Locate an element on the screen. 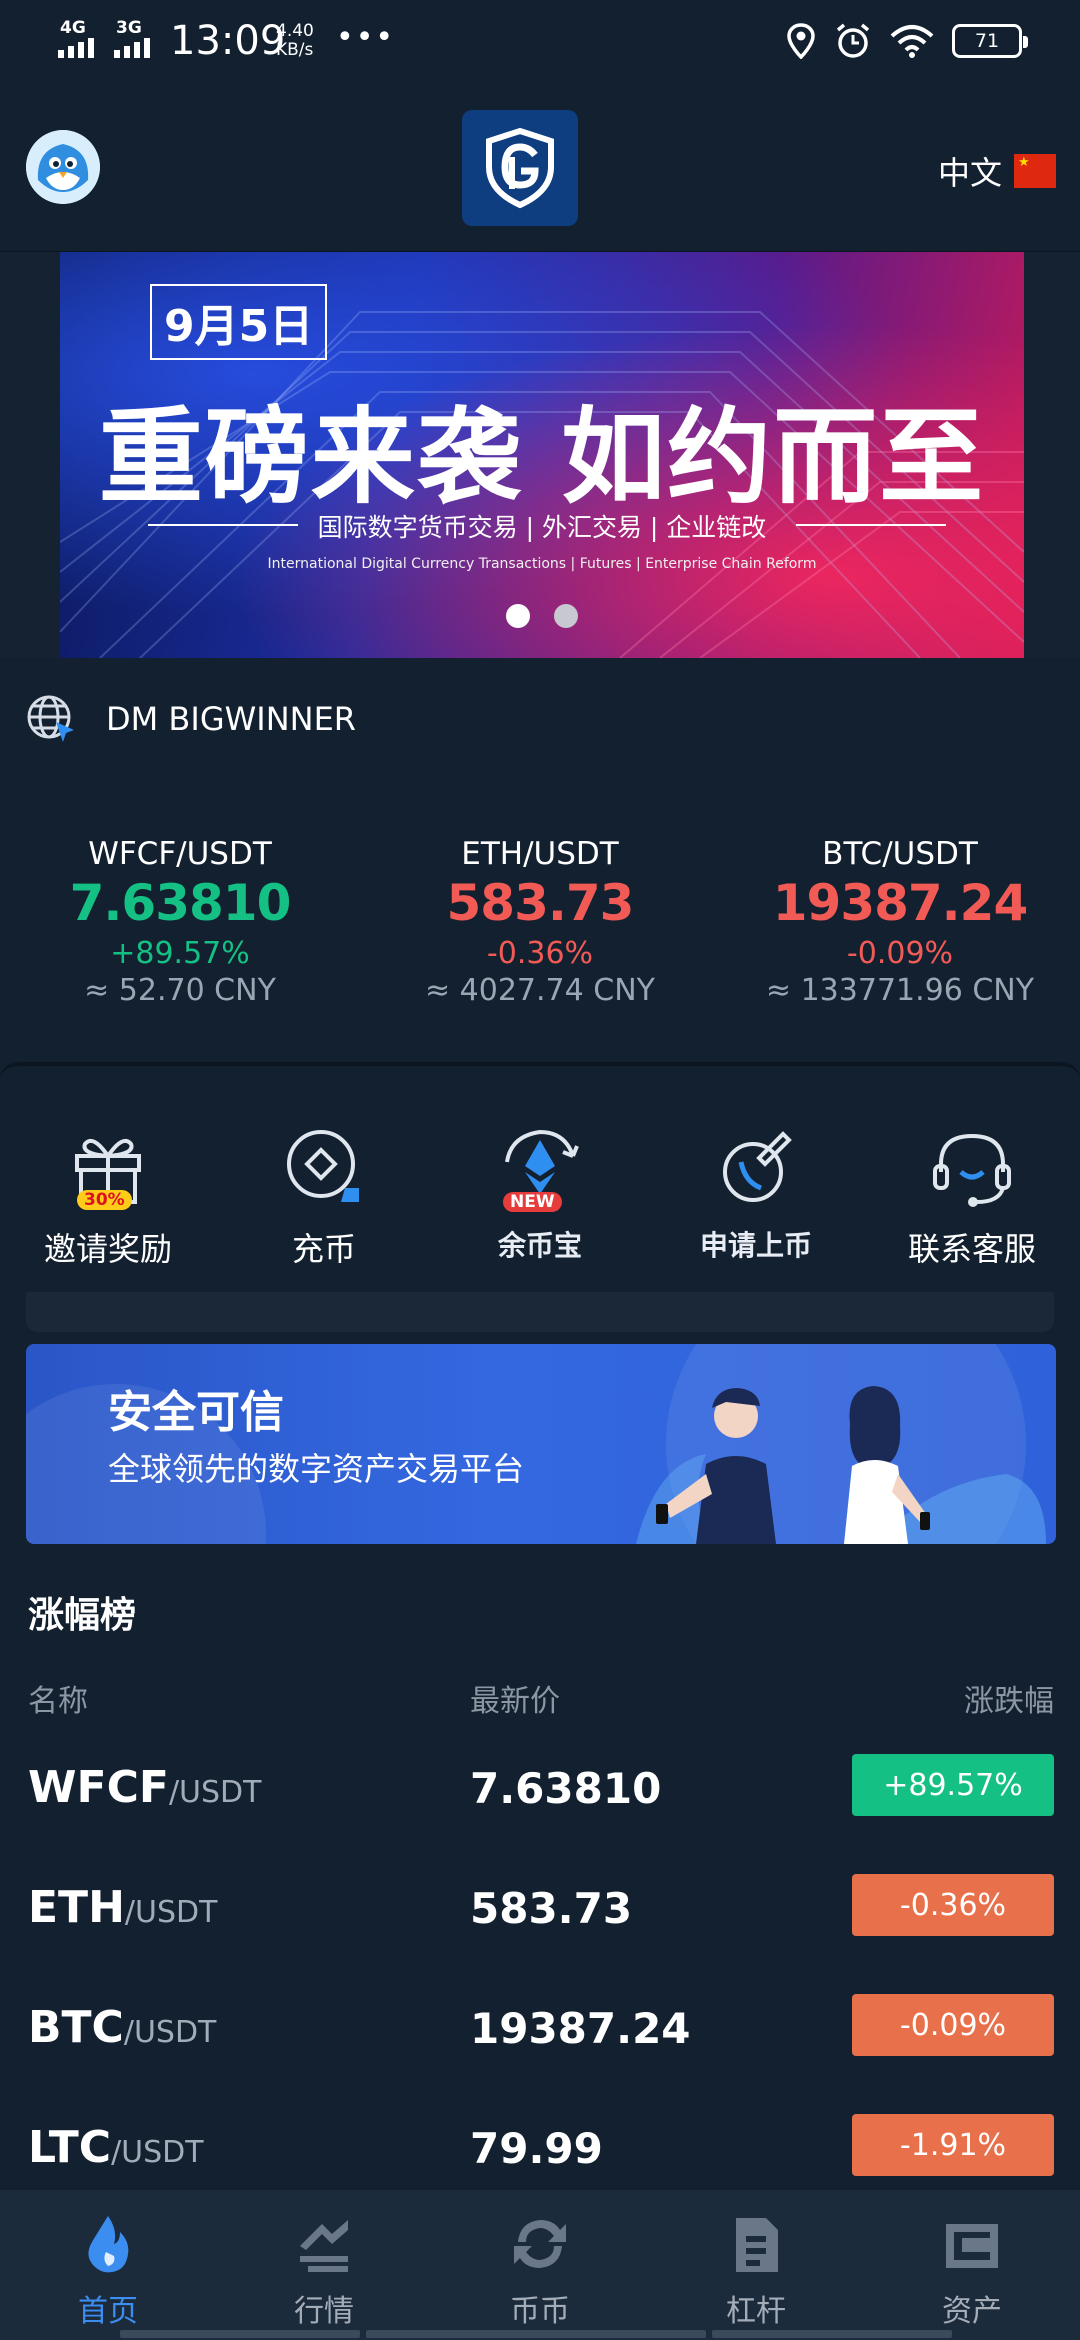  row-change-badge: -0.09% is located at coordinates (953, 2025).